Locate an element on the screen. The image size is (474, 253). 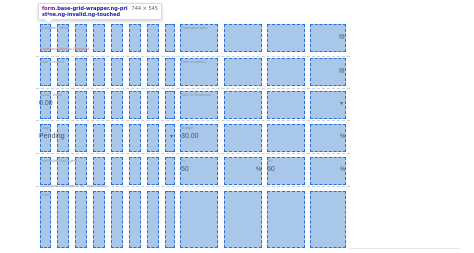
description-label: Additional Description for Opportunity is located at coordinates (73, 185).